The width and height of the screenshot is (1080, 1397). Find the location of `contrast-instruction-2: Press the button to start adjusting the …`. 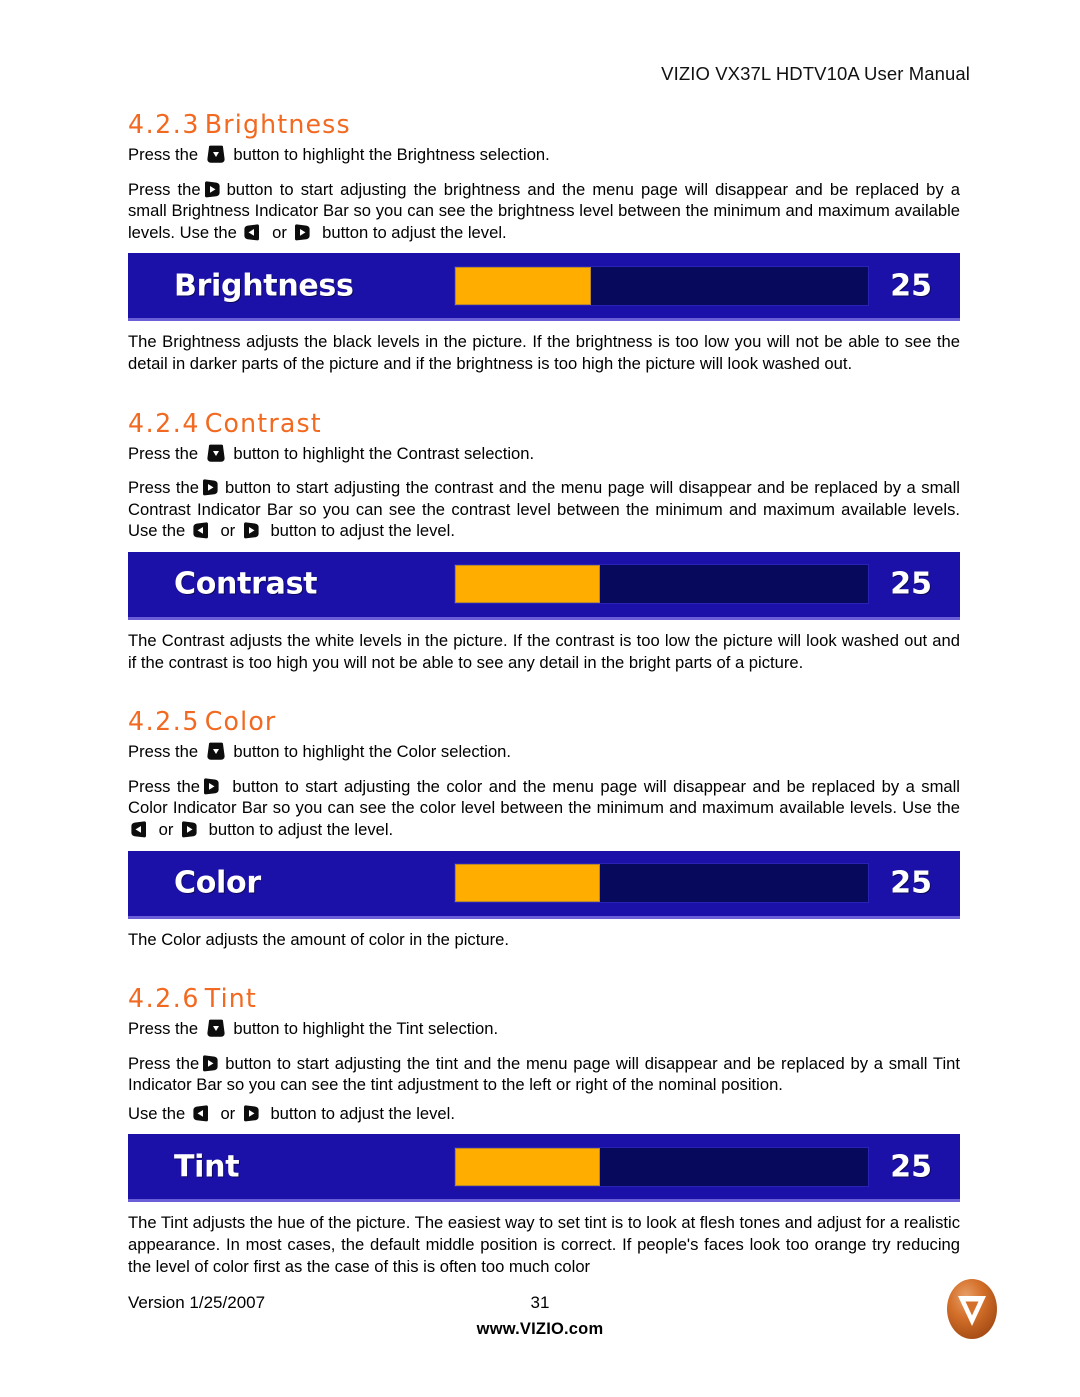

contrast-instruction-2: Press the button to start adjusting the … is located at coordinates (544, 509).